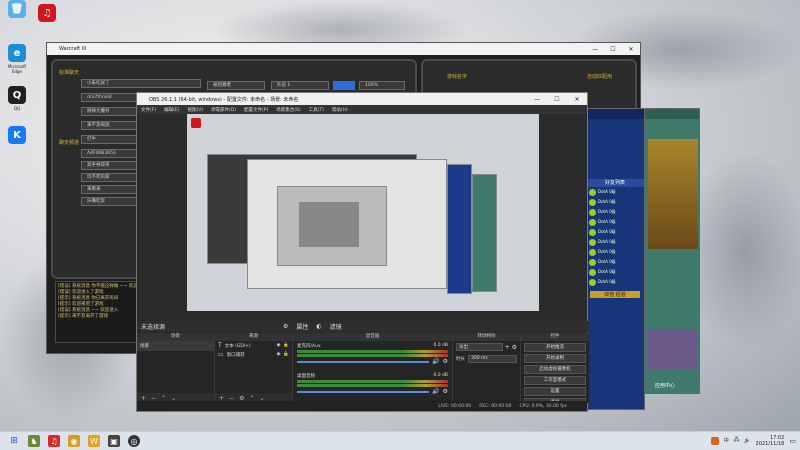 This screenshot has width=800, height=450. I want to click on properties-button: 属性, so click(302, 326).